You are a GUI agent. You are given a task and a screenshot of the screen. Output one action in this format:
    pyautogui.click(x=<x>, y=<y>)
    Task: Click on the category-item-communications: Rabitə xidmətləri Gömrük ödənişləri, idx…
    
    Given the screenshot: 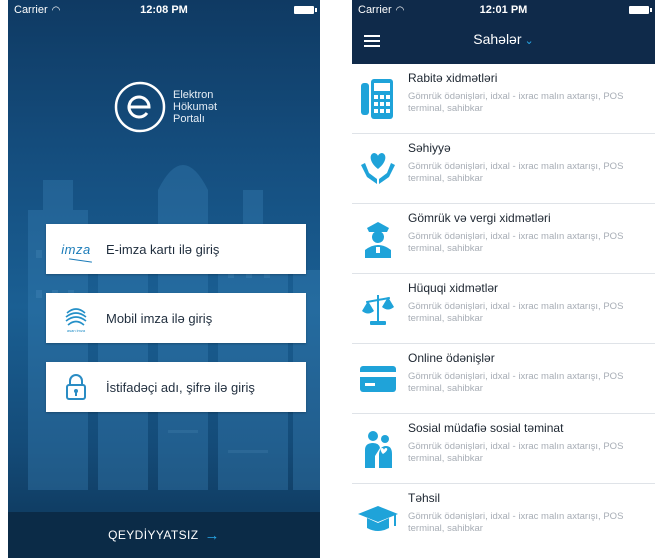 What is the action you would take?
    pyautogui.click(x=503, y=99)
    